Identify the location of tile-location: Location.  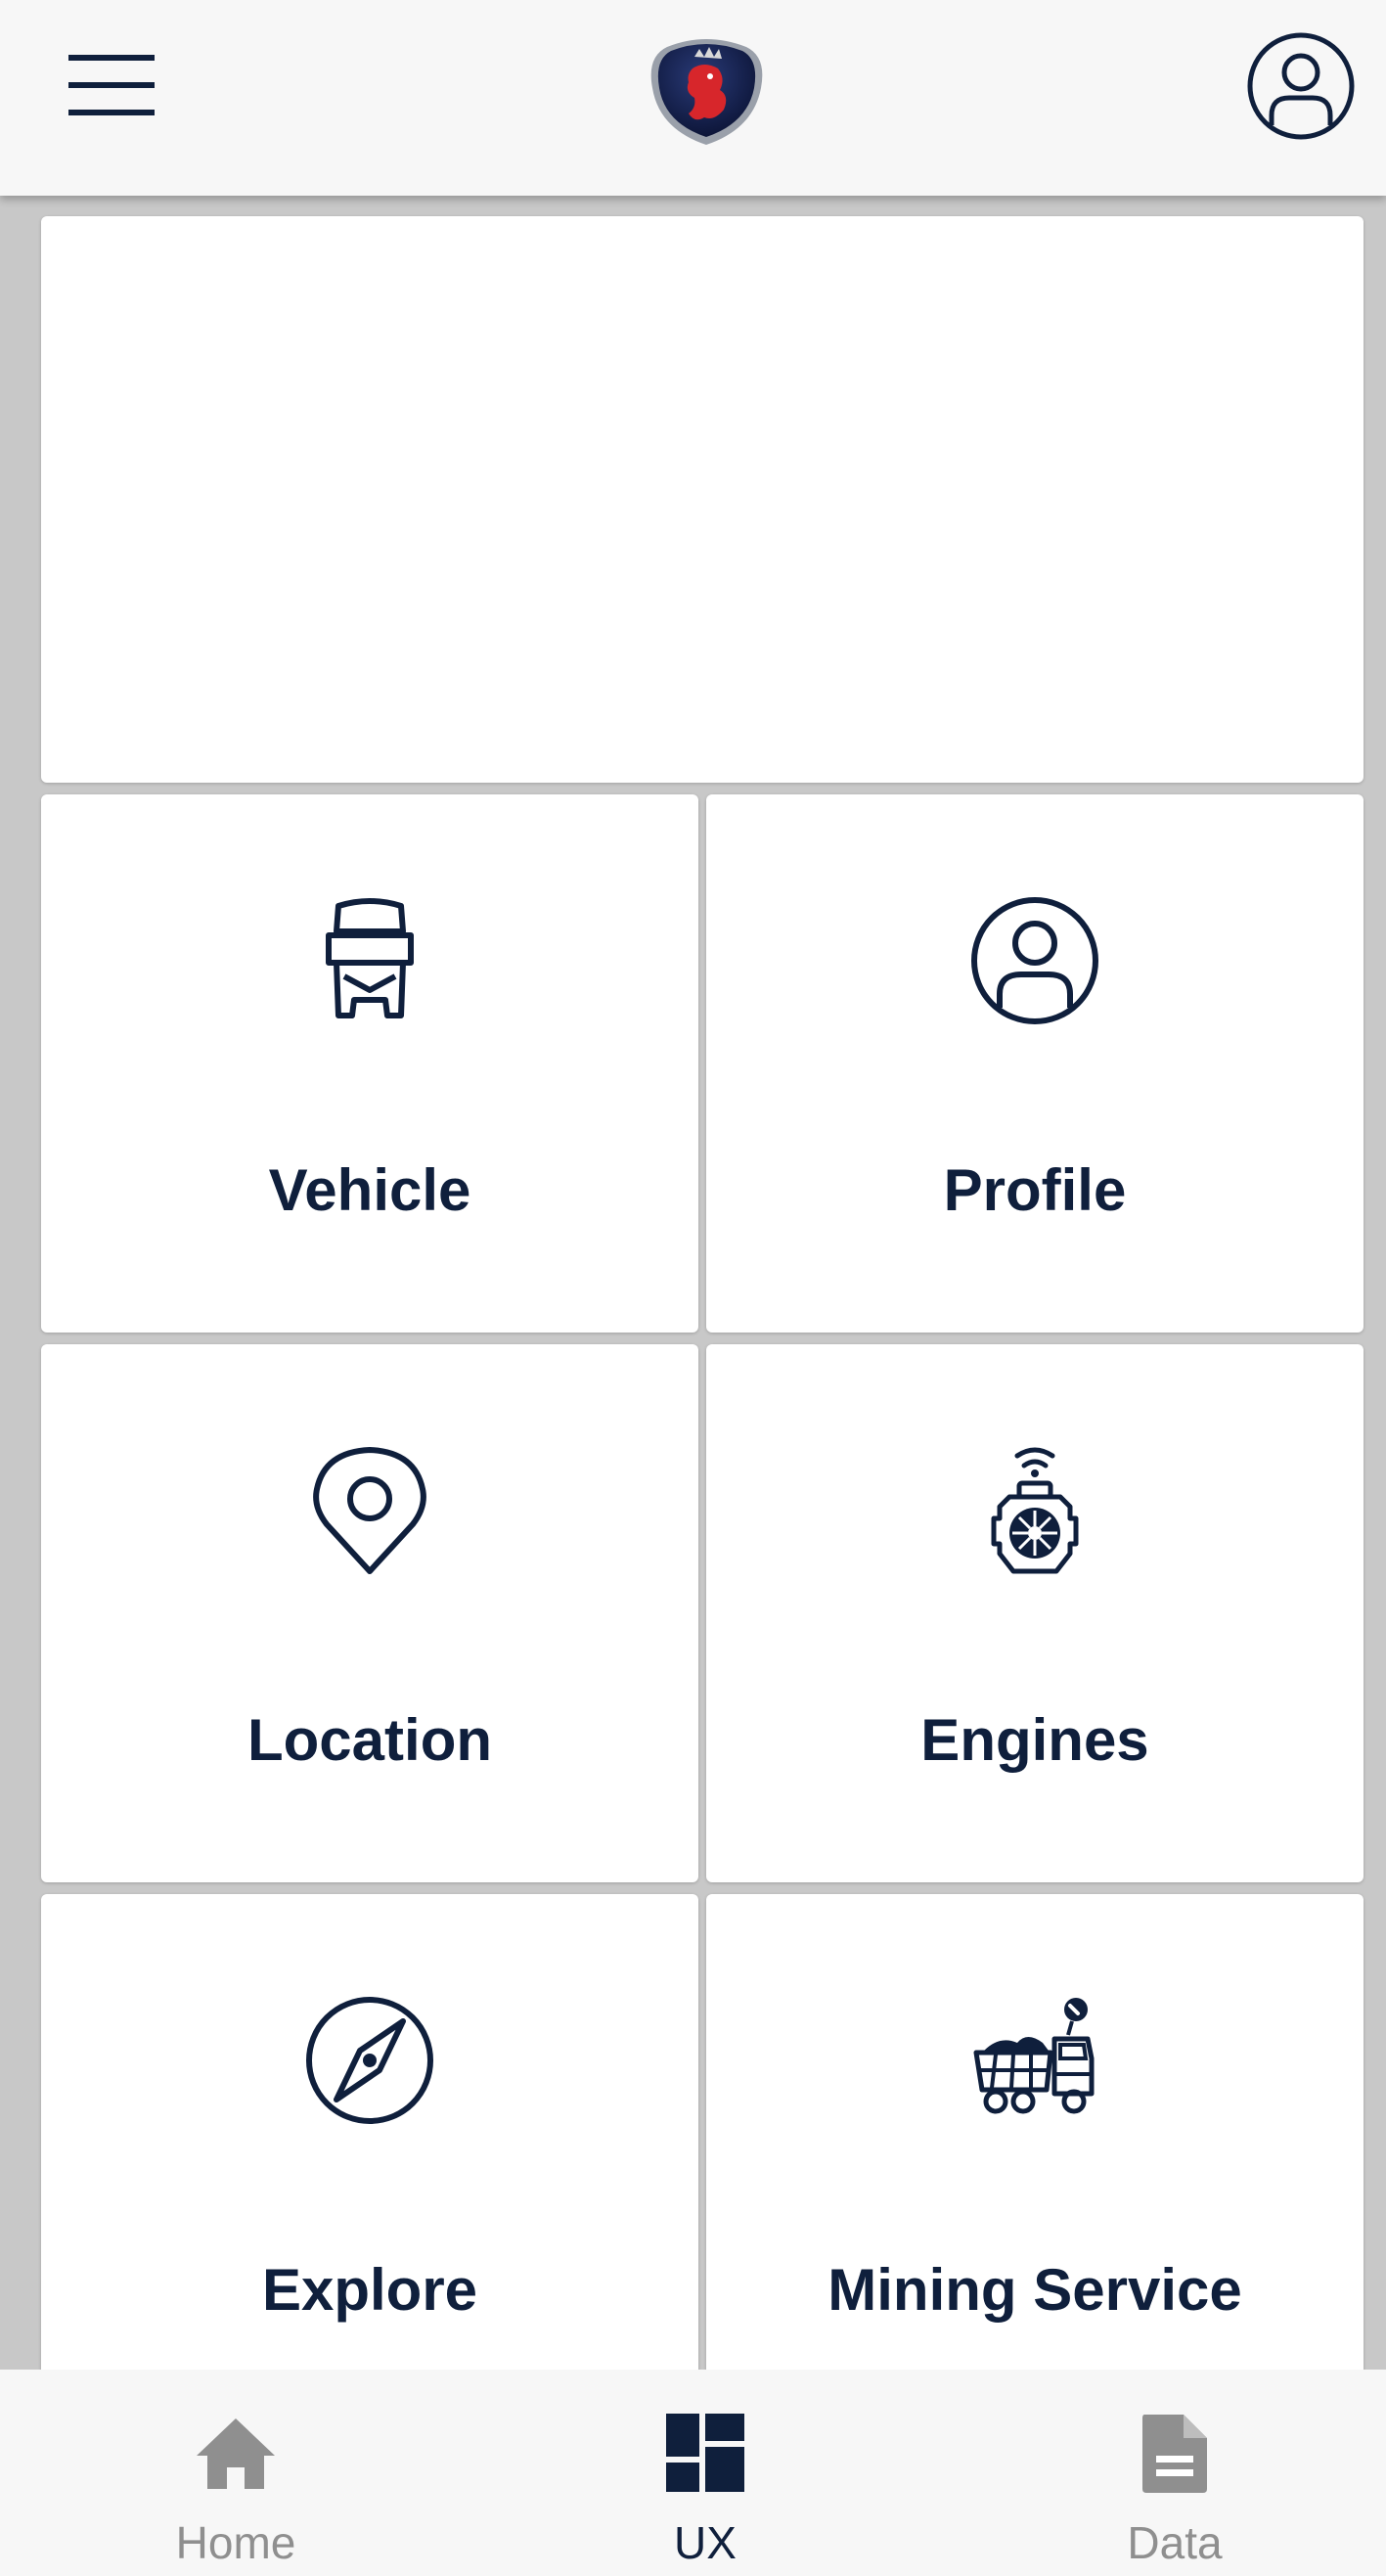
(369, 1613).